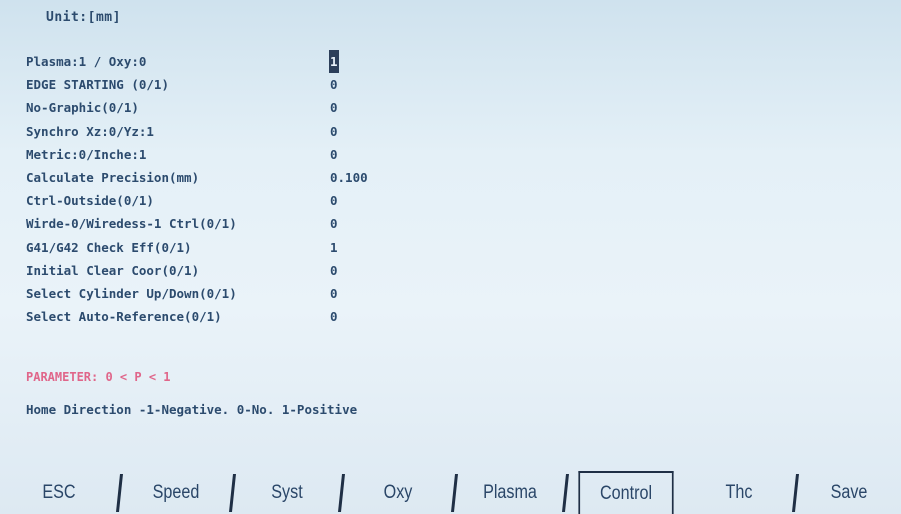 This screenshot has width=901, height=514. I want to click on param-row-g41-g42: G41/G42 Check Eff(0/1) 1, so click(276, 247).